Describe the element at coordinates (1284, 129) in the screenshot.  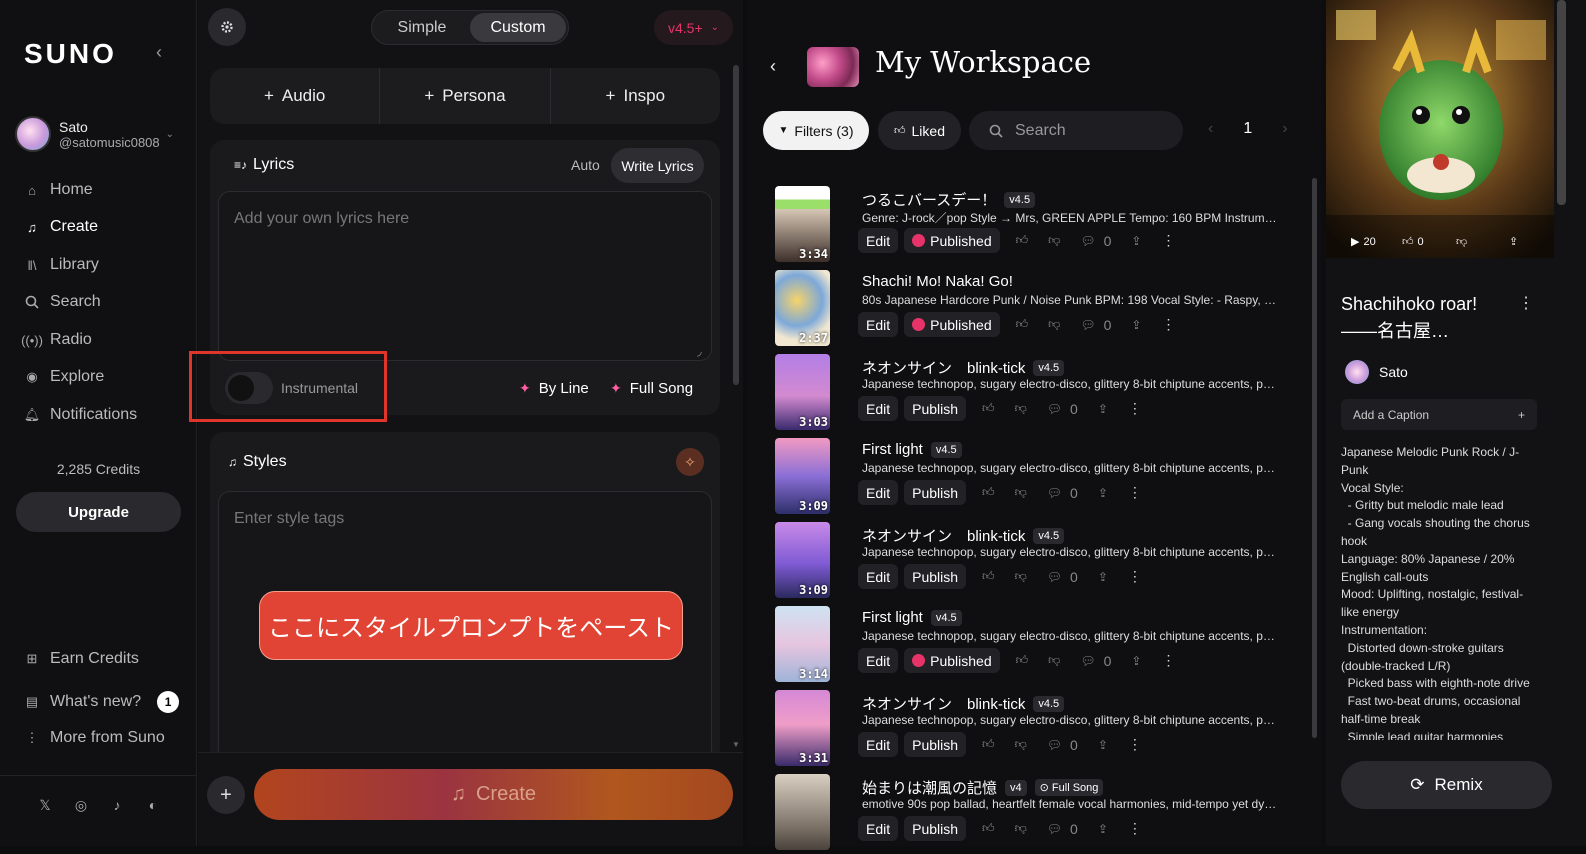
I see `next-page-icon: ›` at that location.